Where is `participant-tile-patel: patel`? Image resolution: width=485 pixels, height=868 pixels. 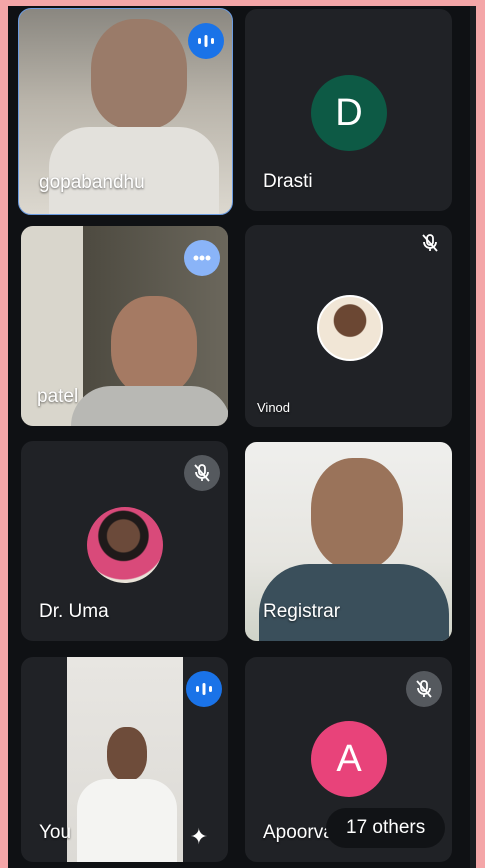
participant-tile-patel: patel is located at coordinates (124, 326).